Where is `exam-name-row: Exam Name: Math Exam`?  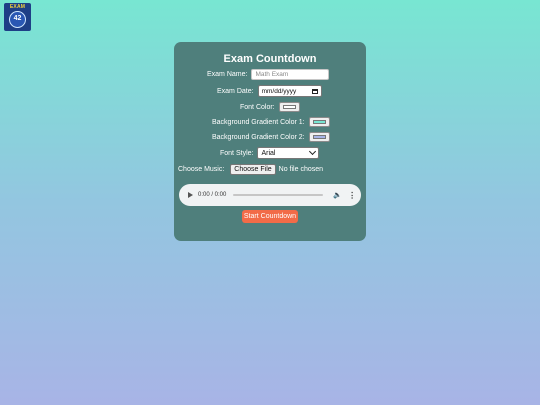 exam-name-row: Exam Name: Math Exam is located at coordinates (268, 74).